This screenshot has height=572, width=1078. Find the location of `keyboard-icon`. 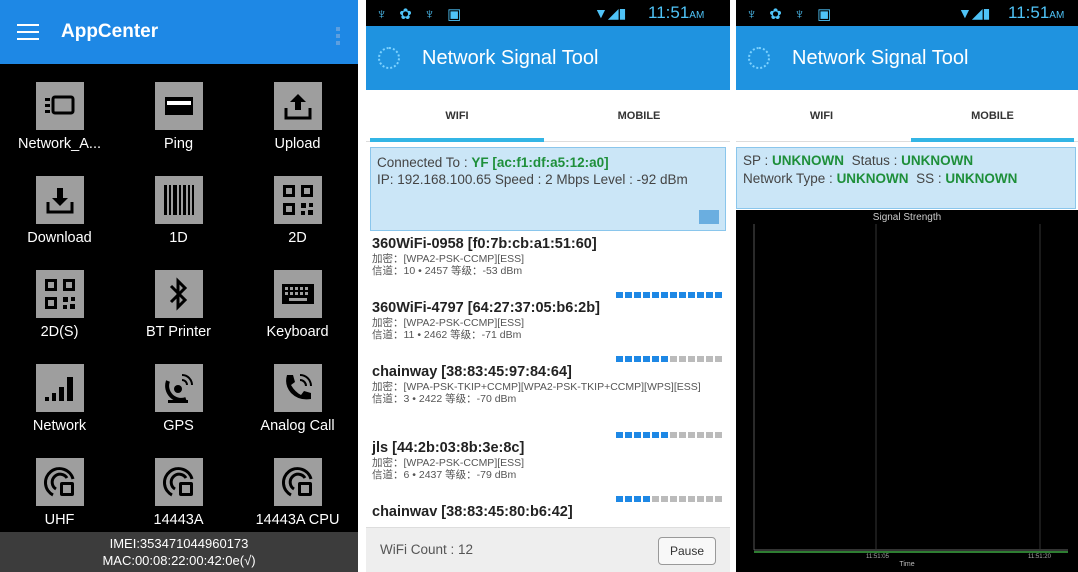

keyboard-icon is located at coordinates (297, 294).